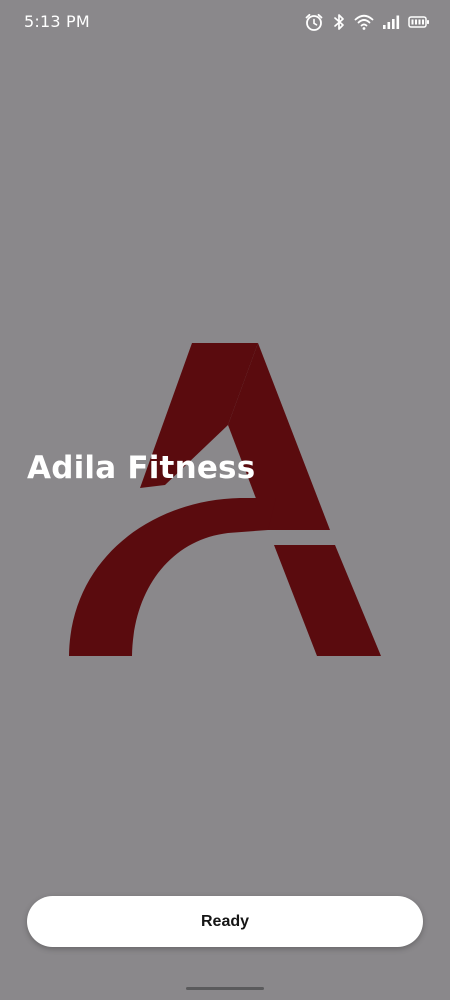 The image size is (450, 1000). I want to click on ready-button: Ready, so click(225, 921).